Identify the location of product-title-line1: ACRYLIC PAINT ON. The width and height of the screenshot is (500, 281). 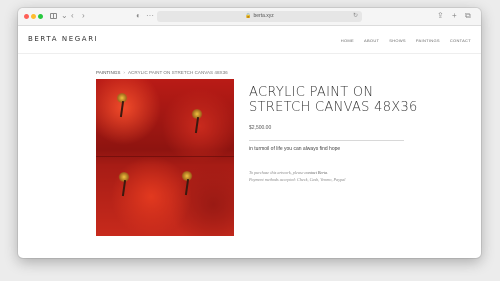
(311, 92).